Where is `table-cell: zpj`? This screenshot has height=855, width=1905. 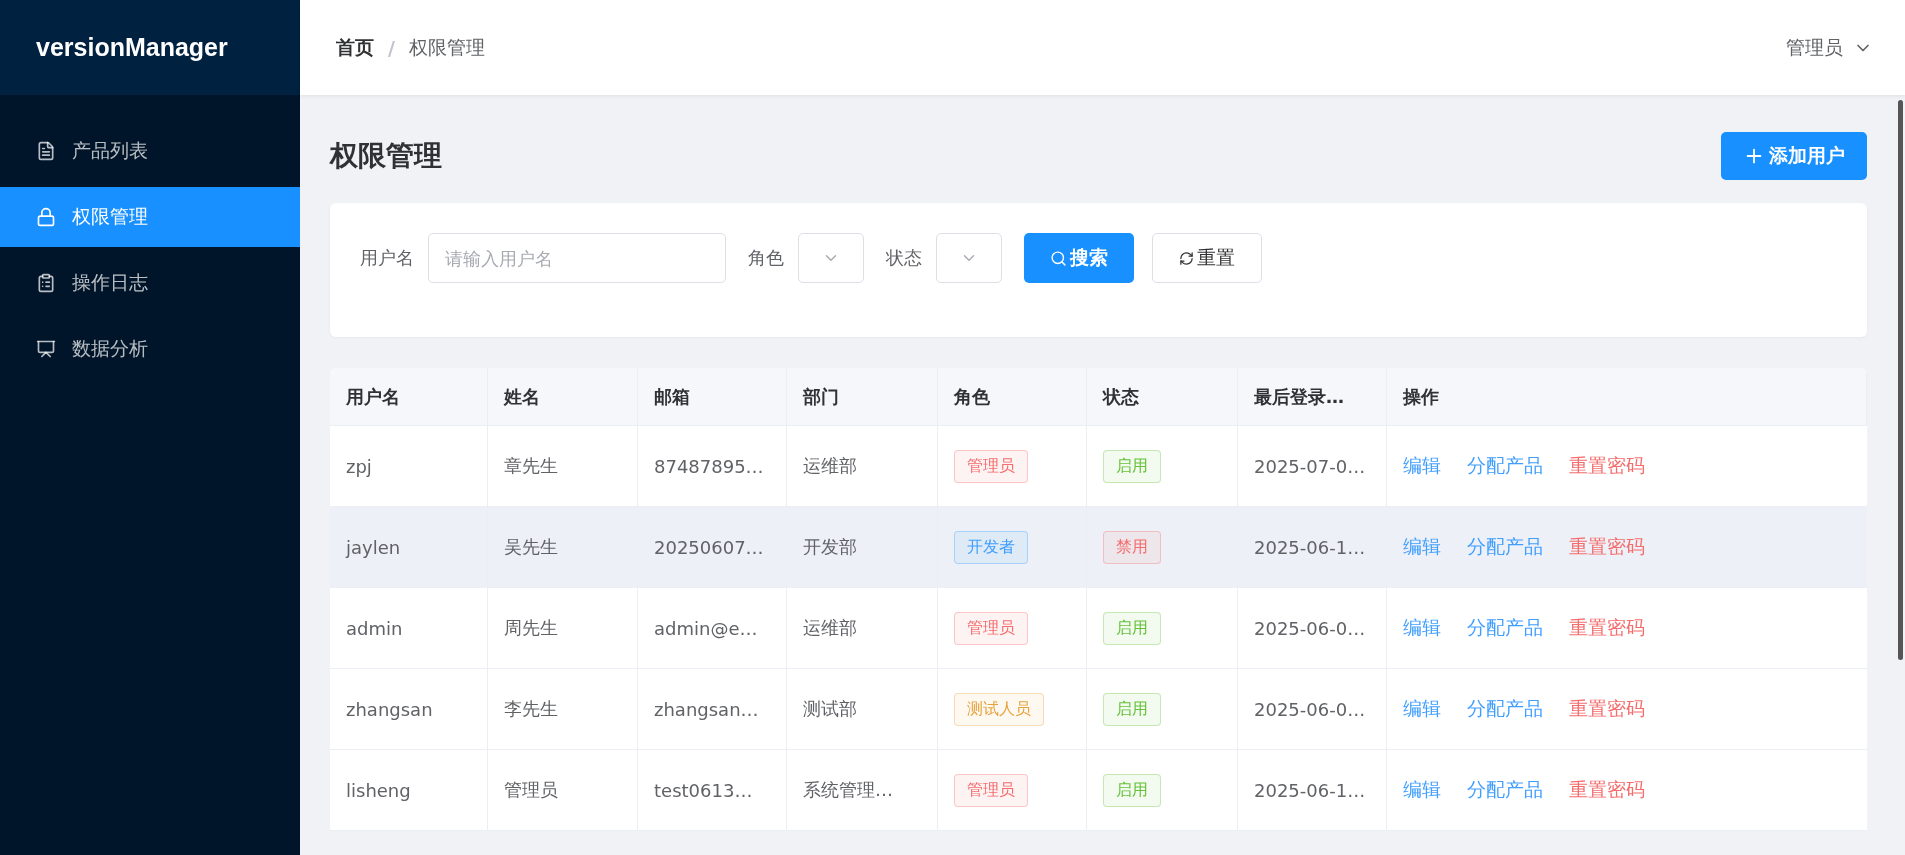
table-cell: zpj is located at coordinates (409, 466).